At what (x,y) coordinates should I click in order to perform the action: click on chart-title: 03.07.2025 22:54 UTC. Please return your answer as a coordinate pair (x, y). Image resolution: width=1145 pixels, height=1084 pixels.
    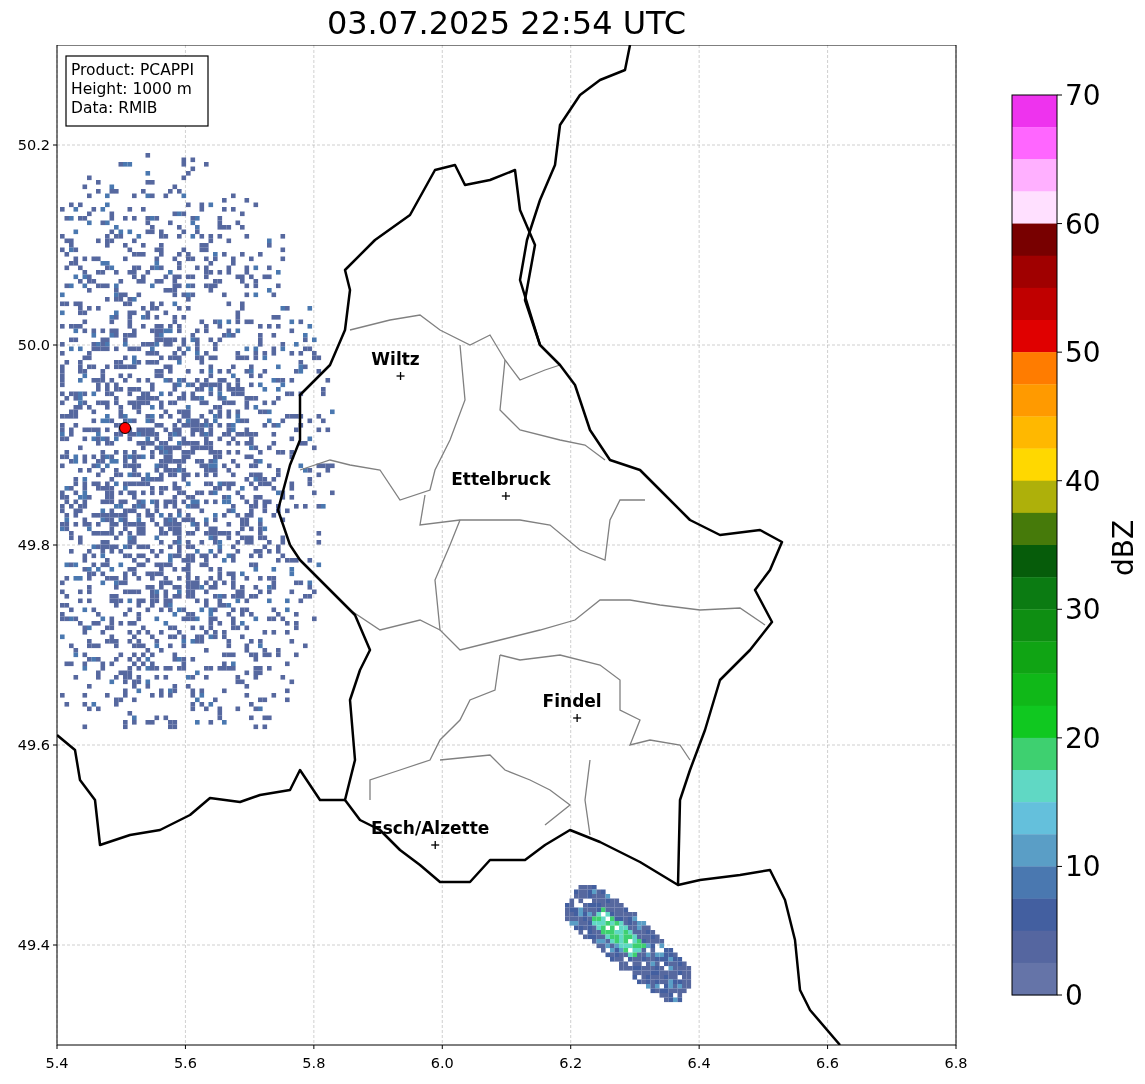
    Looking at the image, I should click on (506, 22).